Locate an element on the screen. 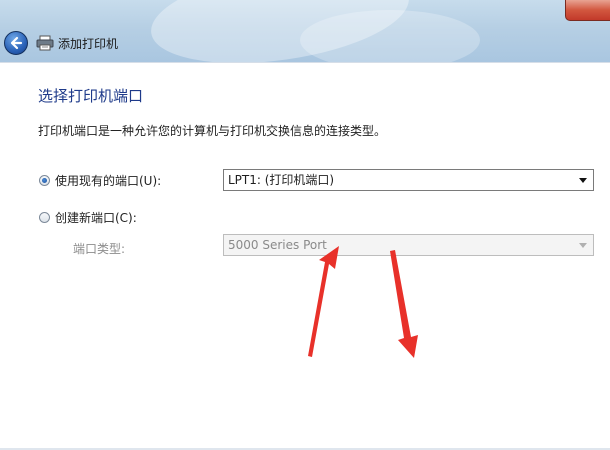 The width and height of the screenshot is (610, 450). port-type-select: 5000 Series Port is located at coordinates (408, 245).